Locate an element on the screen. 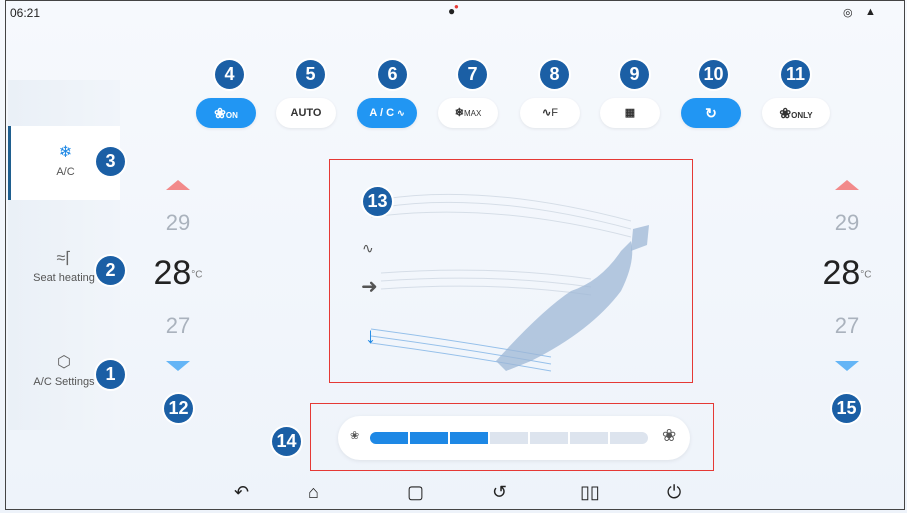  badge-5: 5 is located at coordinates (310, 74).